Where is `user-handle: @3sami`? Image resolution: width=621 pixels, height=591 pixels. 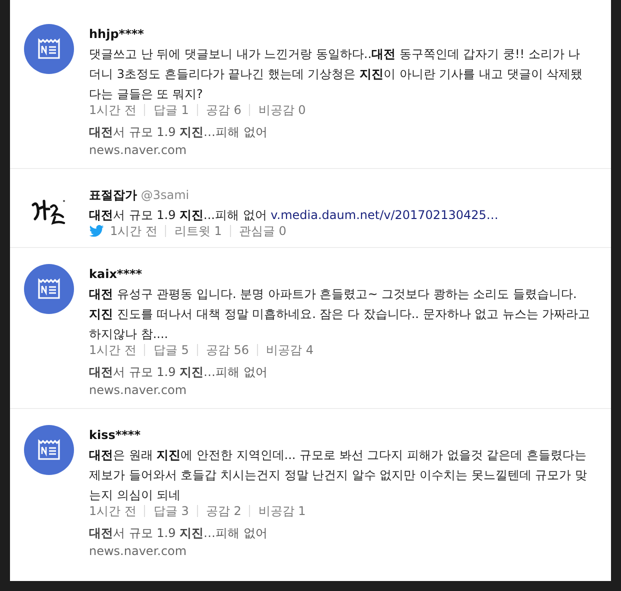
user-handle: @3sami is located at coordinates (165, 195).